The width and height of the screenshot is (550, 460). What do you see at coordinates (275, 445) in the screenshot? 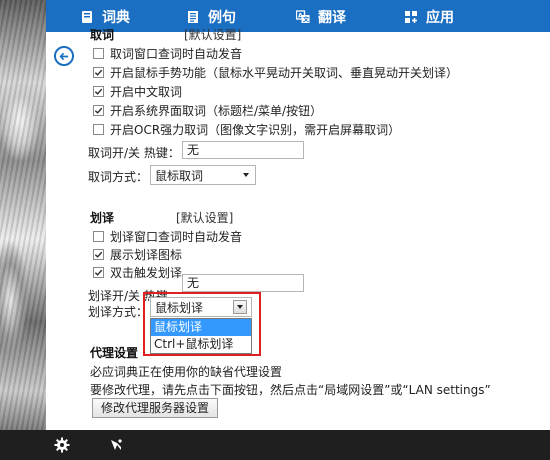
I see `bottom-toolbar` at bounding box center [275, 445].